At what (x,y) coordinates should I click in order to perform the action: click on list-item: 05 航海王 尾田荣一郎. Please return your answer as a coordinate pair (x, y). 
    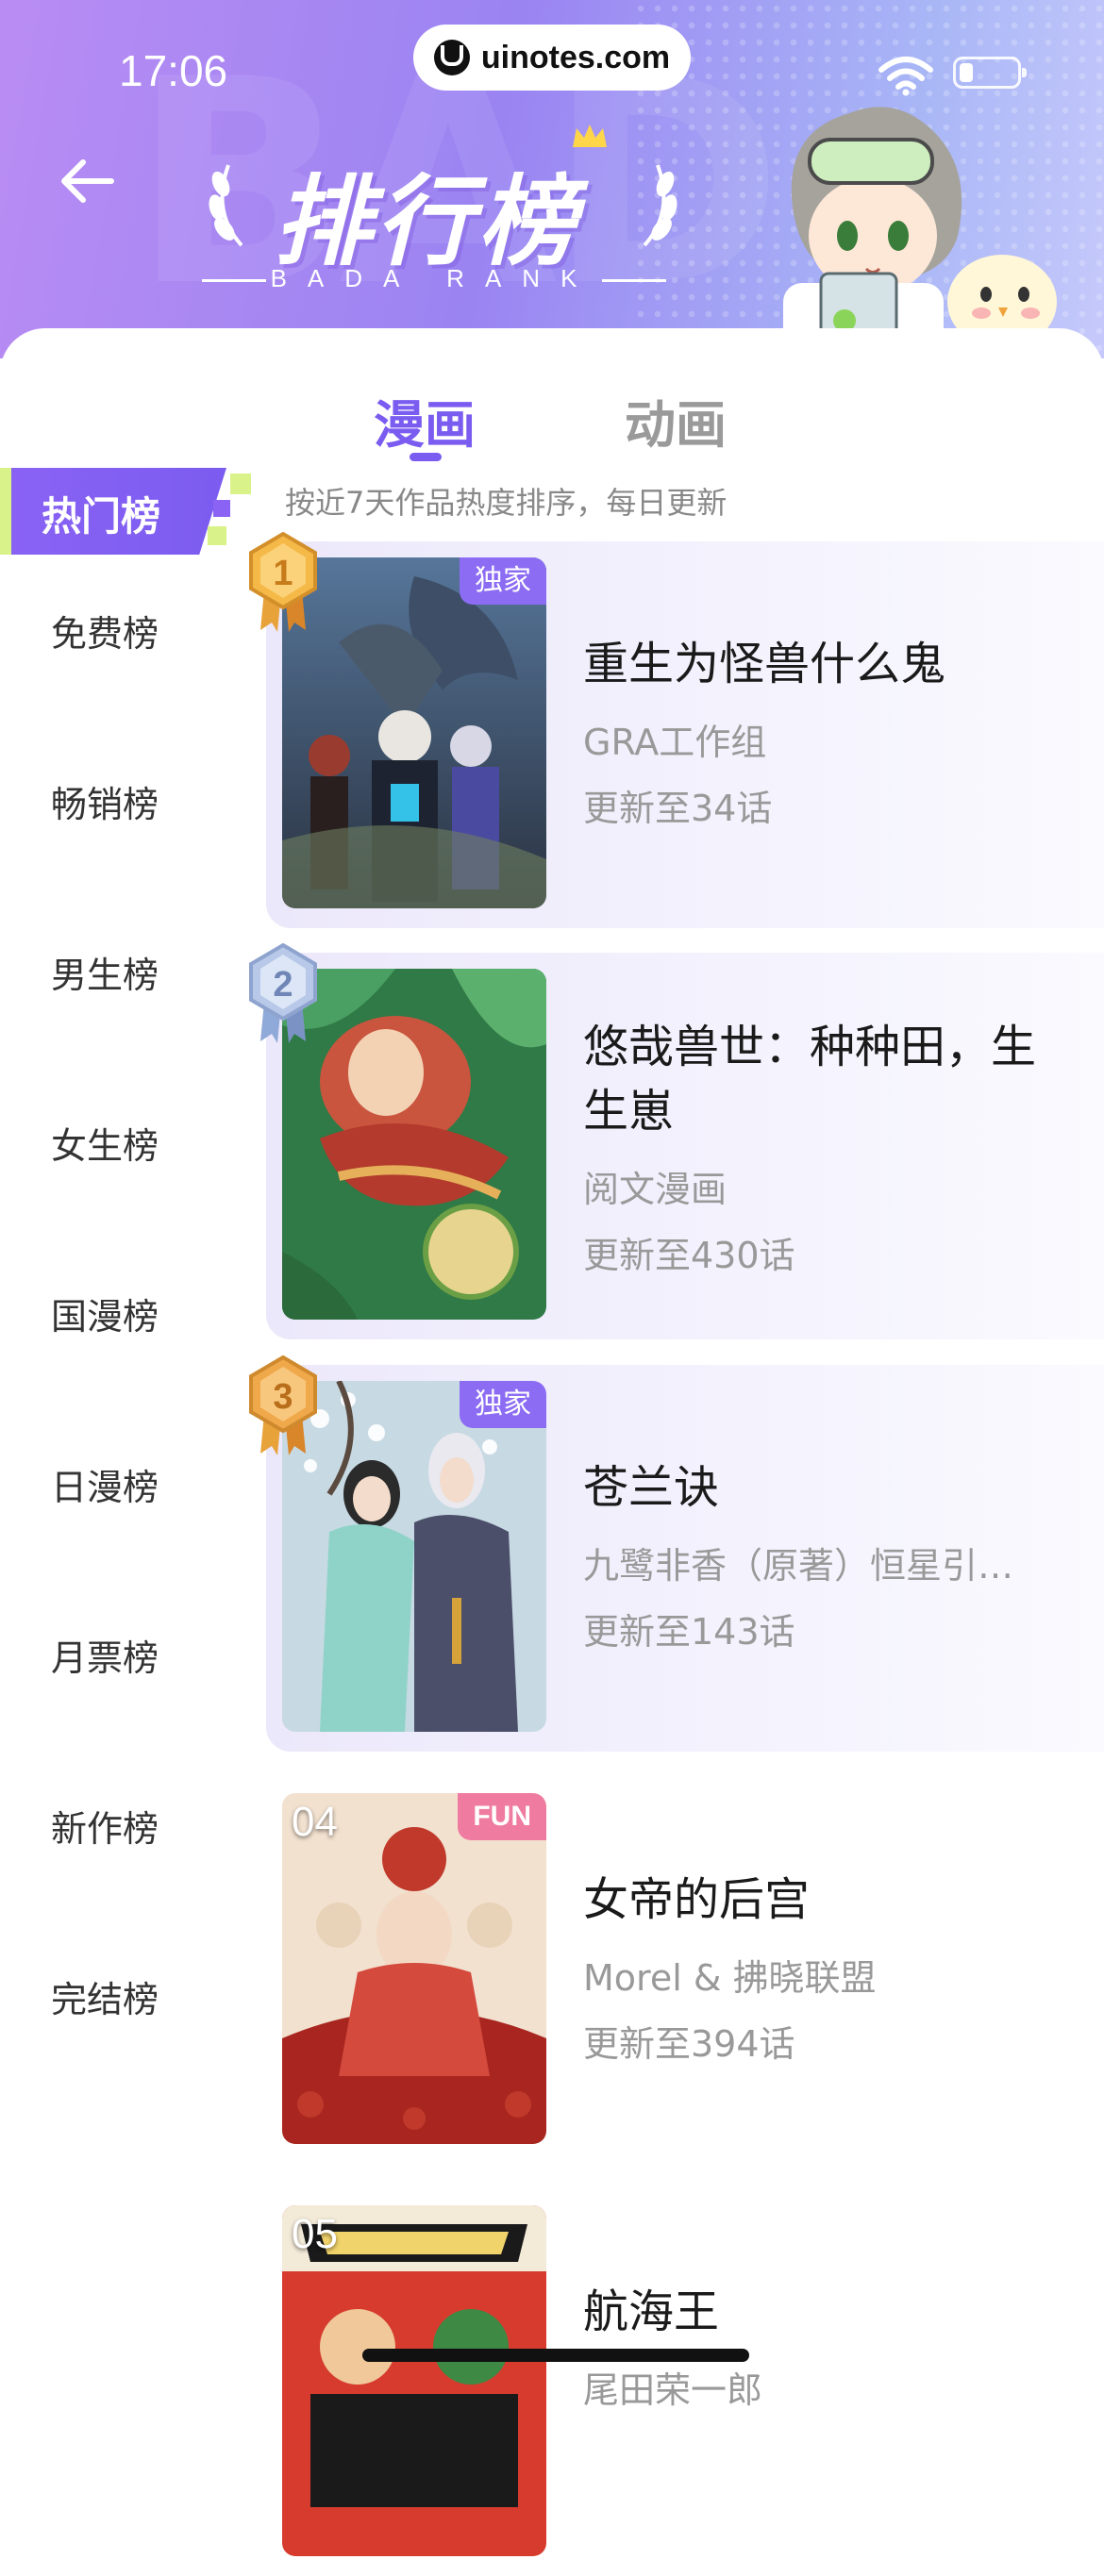
    Looking at the image, I should click on (685, 2383).